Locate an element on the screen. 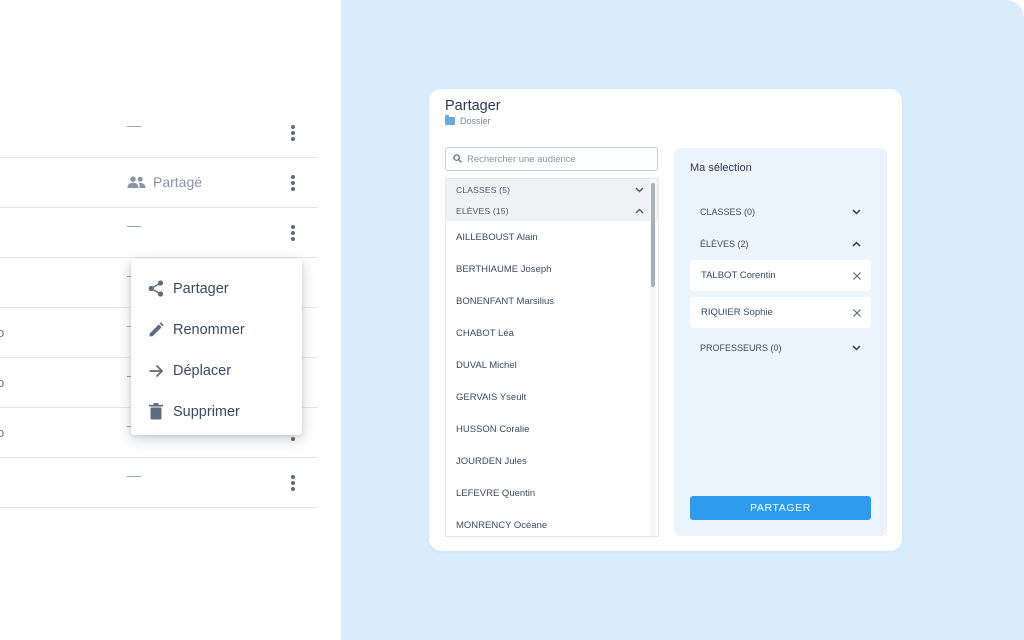 This screenshot has width=1024, height=640. share-button: PARTAGER is located at coordinates (780, 508).